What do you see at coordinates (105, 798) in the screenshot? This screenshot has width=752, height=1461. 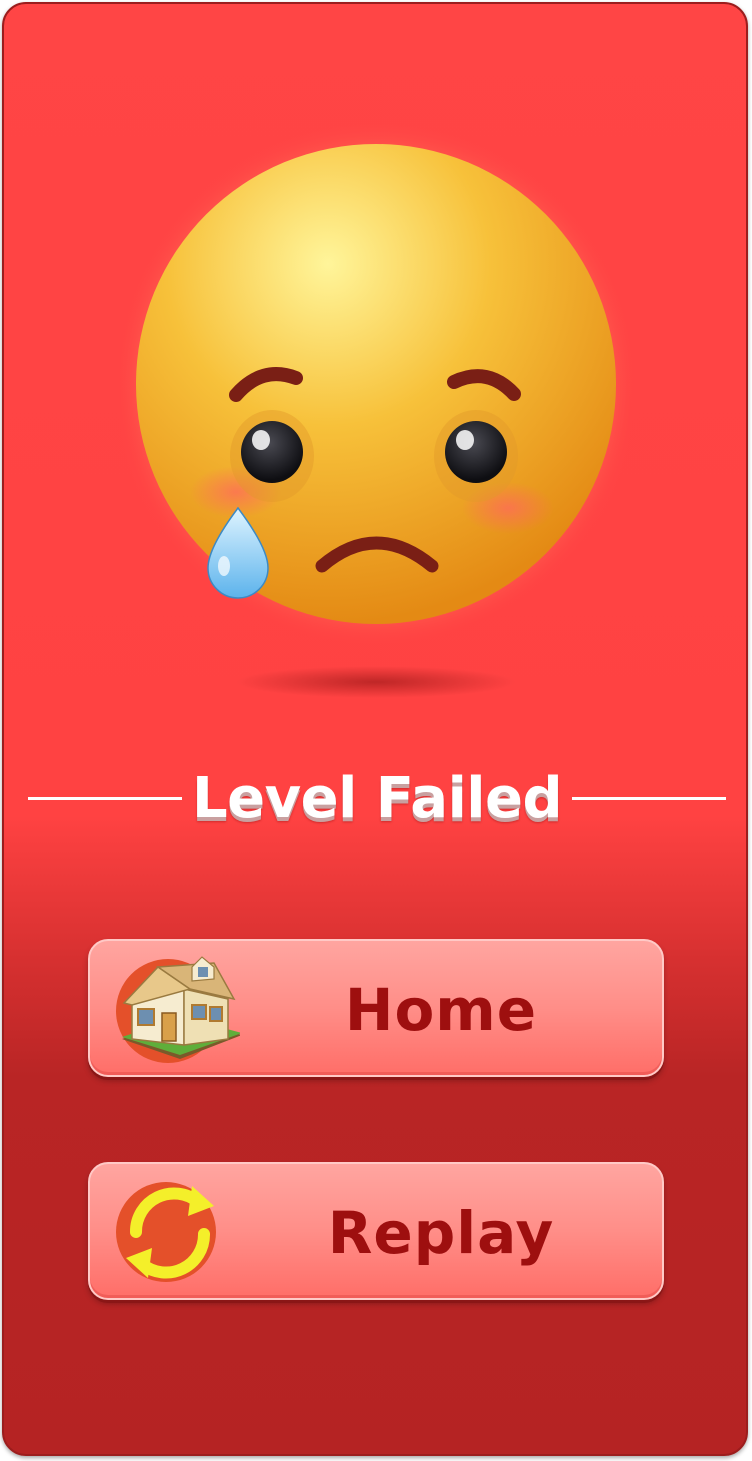 I see `title-divider-left` at bounding box center [105, 798].